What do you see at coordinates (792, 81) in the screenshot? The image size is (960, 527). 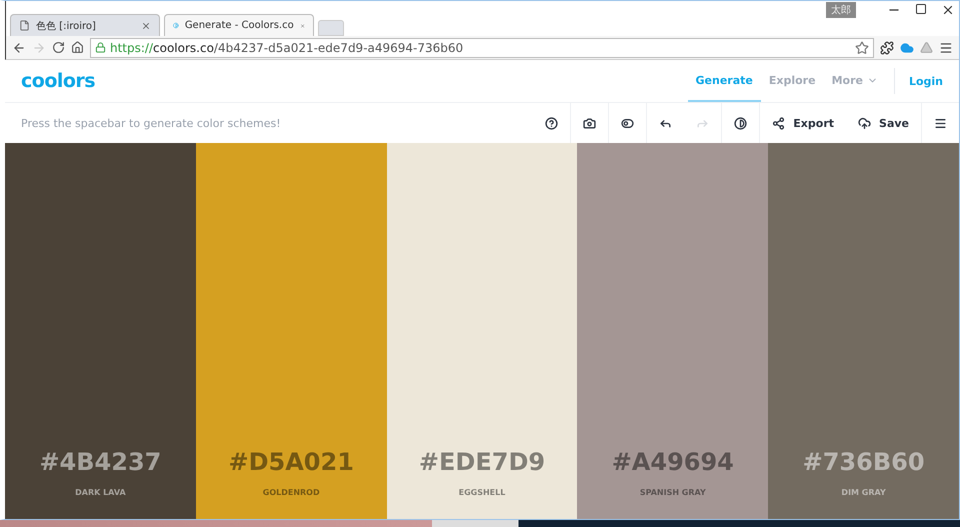 I see `nav-link: Explore` at bounding box center [792, 81].